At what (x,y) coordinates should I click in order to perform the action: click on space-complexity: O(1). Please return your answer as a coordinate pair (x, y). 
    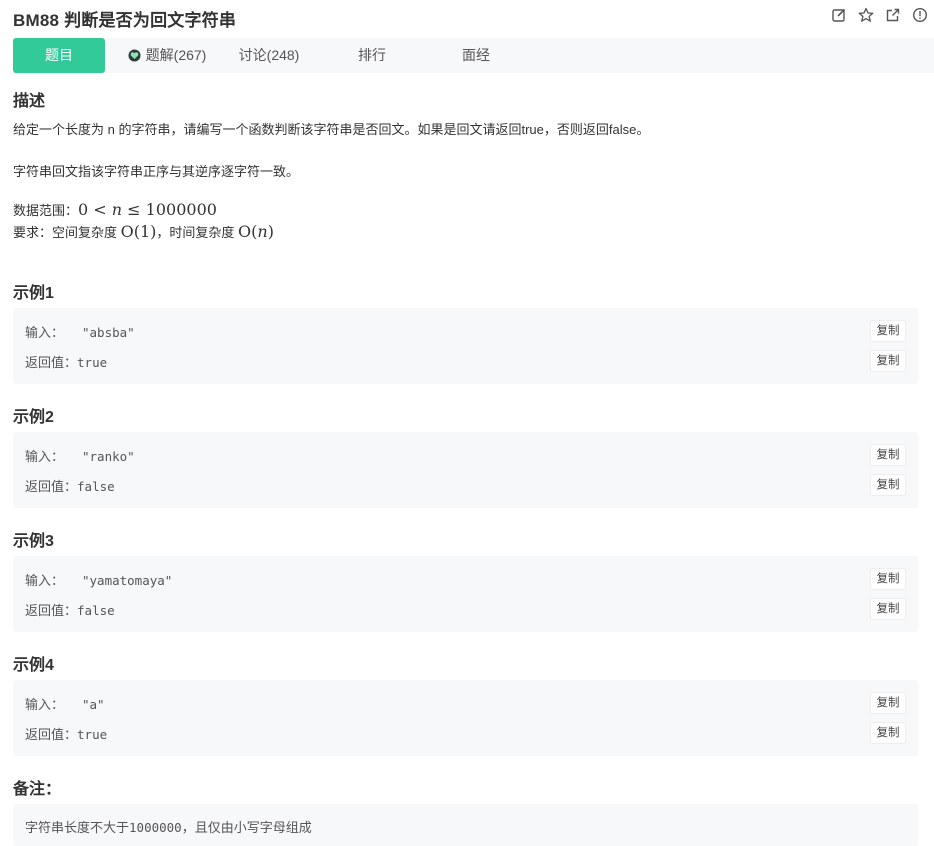
    Looking at the image, I should click on (138, 231).